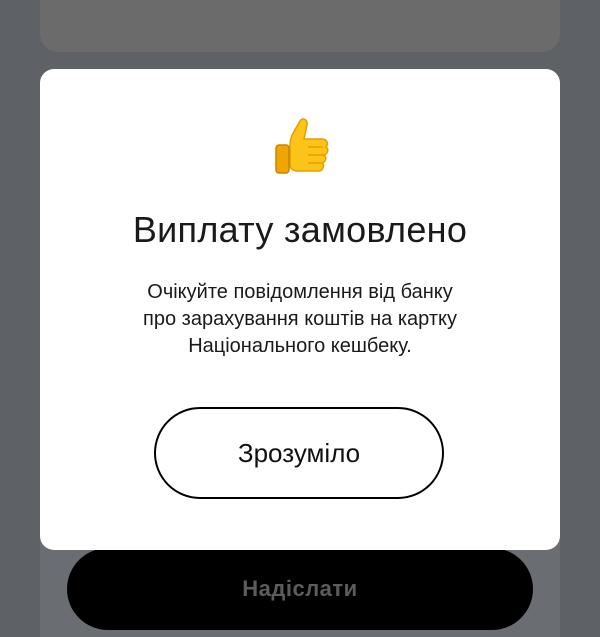 This screenshot has width=600, height=637. I want to click on dialog-title: Виплату замовлено, so click(300, 229).